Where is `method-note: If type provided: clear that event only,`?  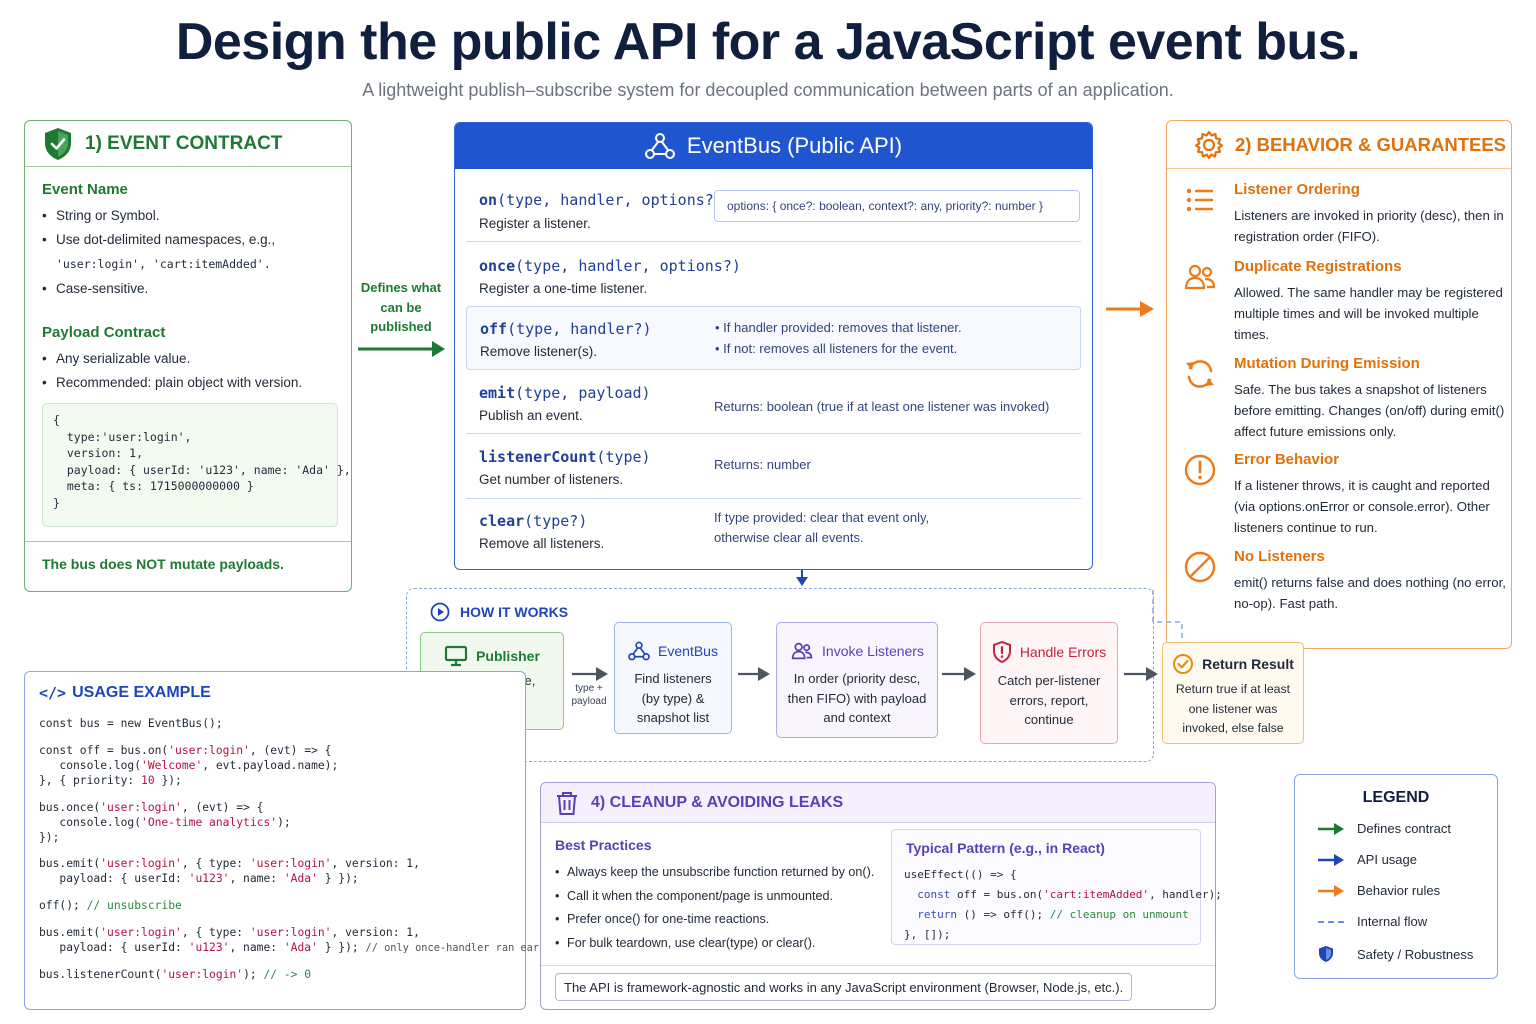
method-note: If type provided: clear that event only, is located at coordinates (822, 517).